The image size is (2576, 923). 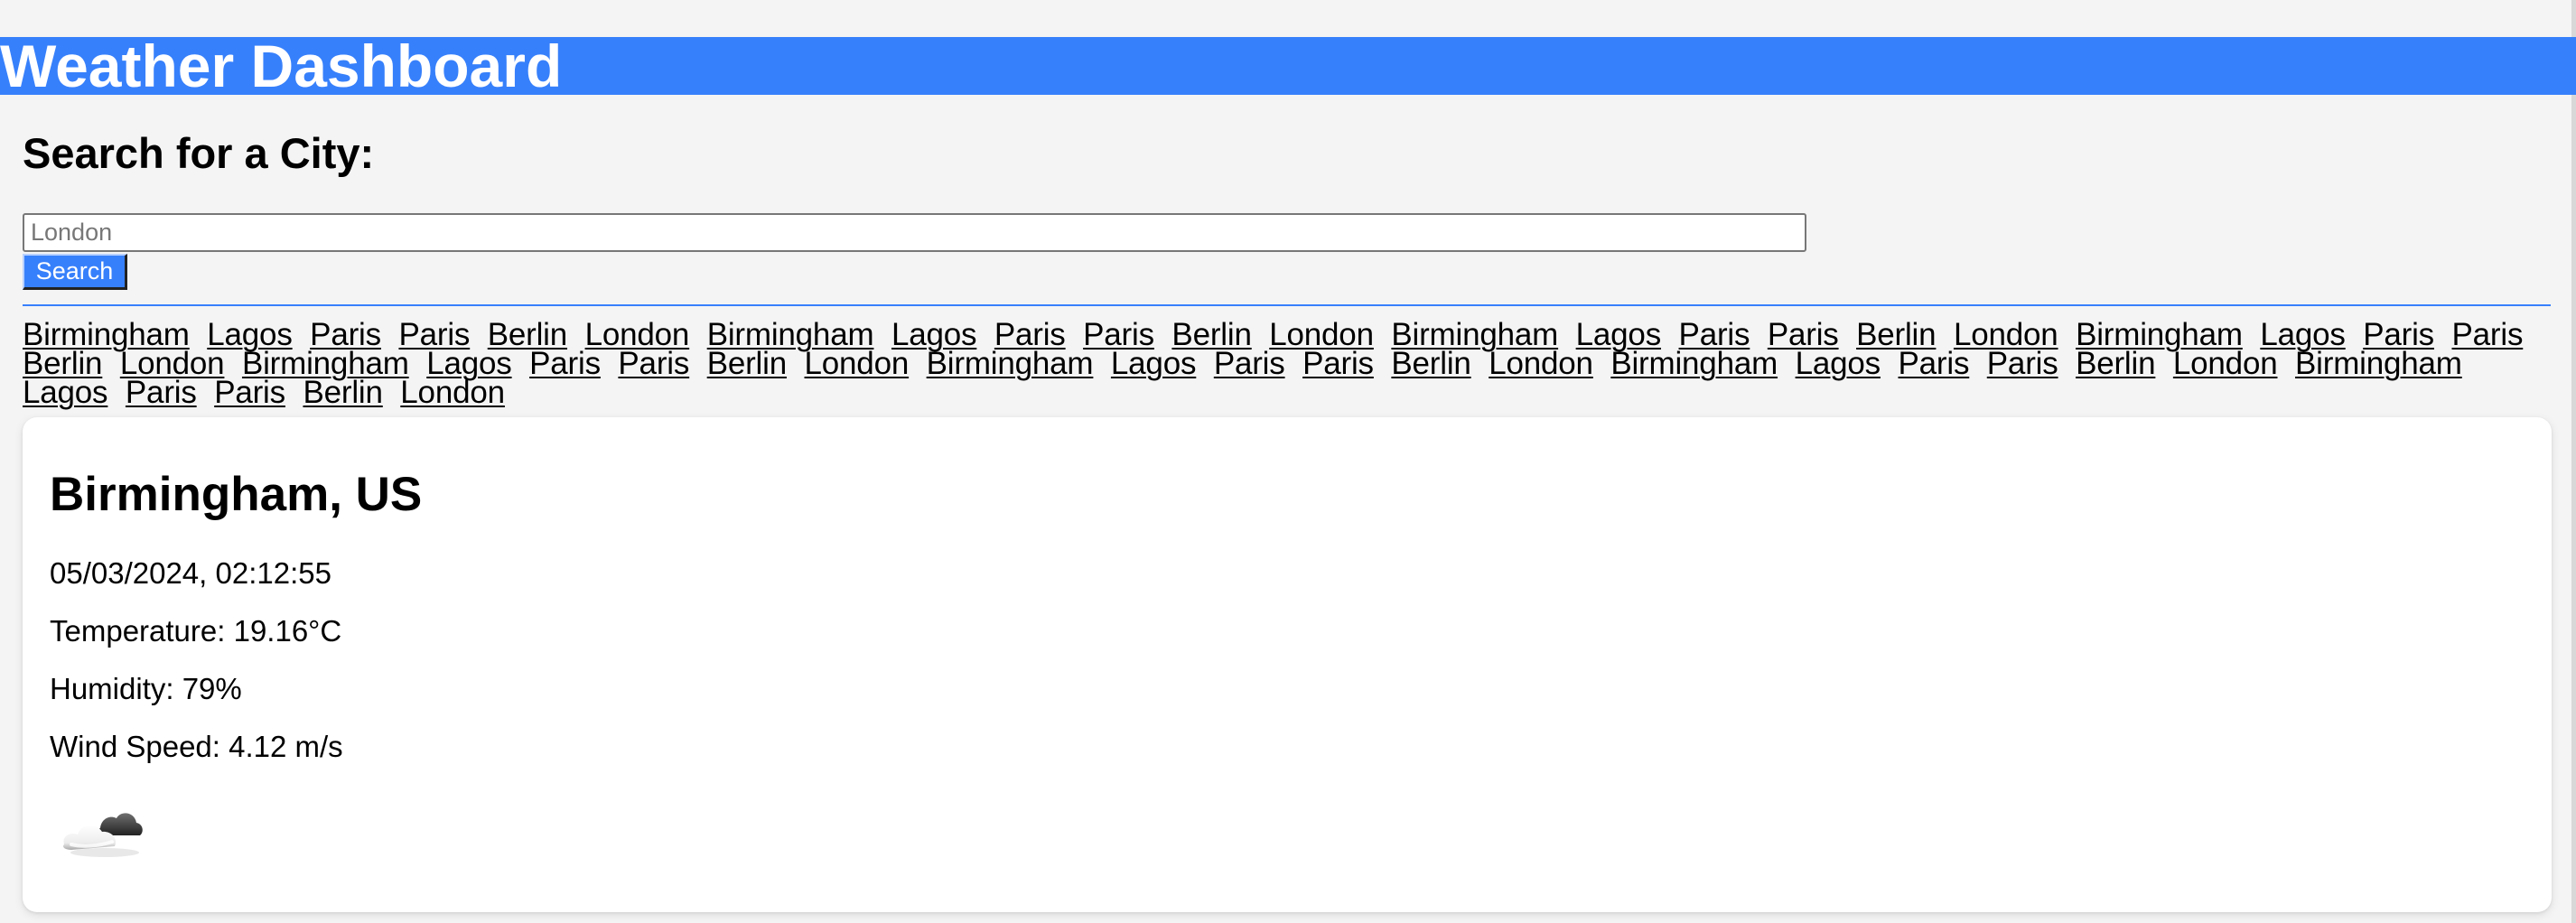 What do you see at coordinates (281, 66) in the screenshot?
I see `page-title: Weather Dashboard` at bounding box center [281, 66].